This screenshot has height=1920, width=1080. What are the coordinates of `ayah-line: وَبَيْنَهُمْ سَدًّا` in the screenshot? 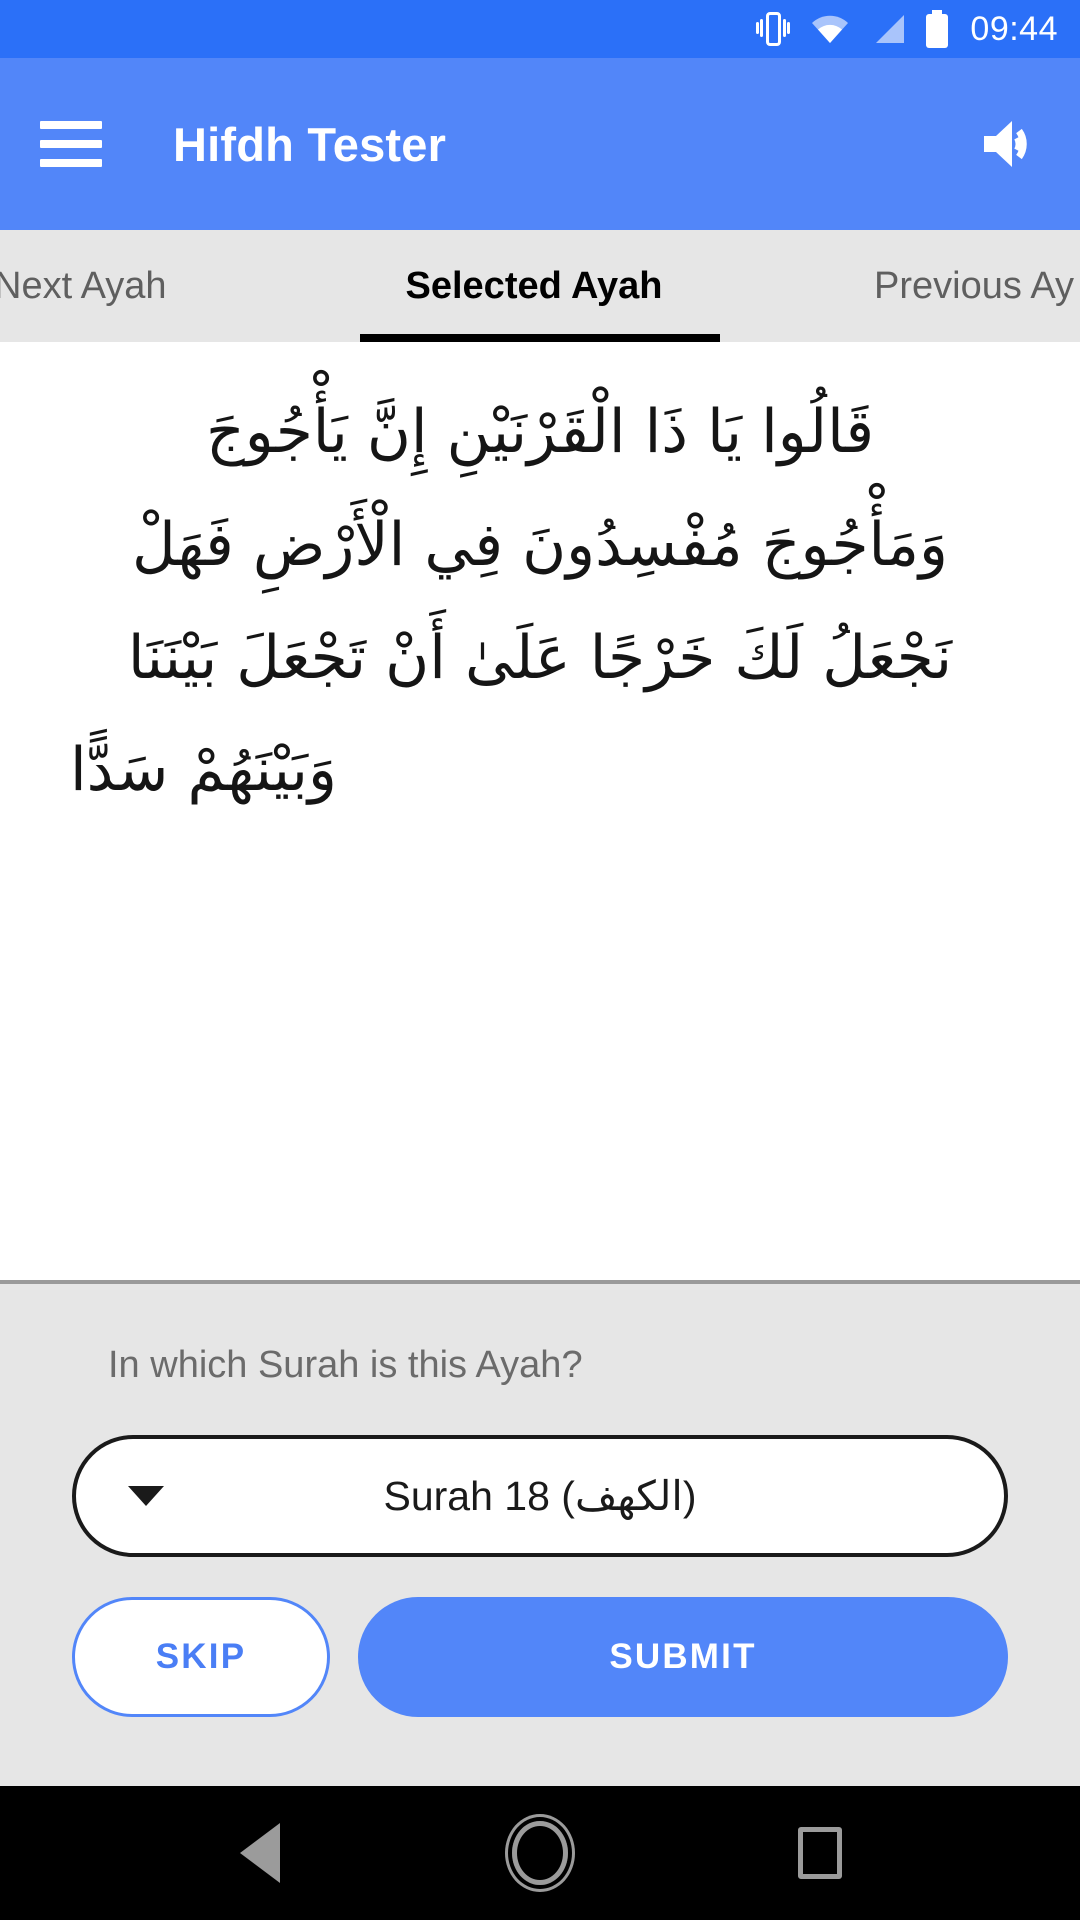 It's located at (203, 770).